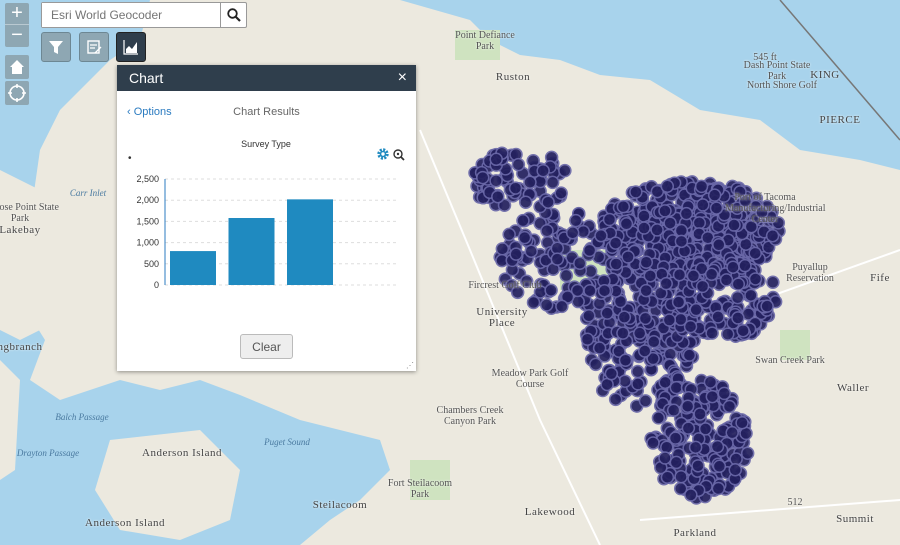  What do you see at coordinates (233, 15) in the screenshot?
I see `search-button` at bounding box center [233, 15].